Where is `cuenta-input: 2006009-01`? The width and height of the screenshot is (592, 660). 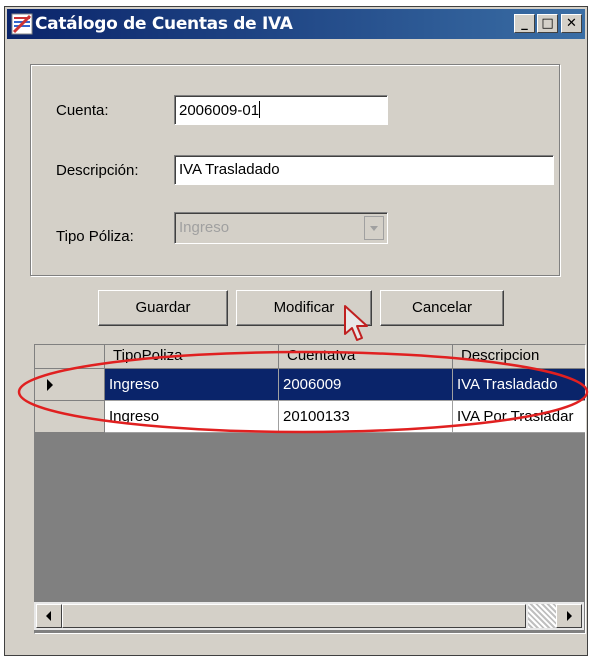 cuenta-input: 2006009-01 is located at coordinates (281, 110).